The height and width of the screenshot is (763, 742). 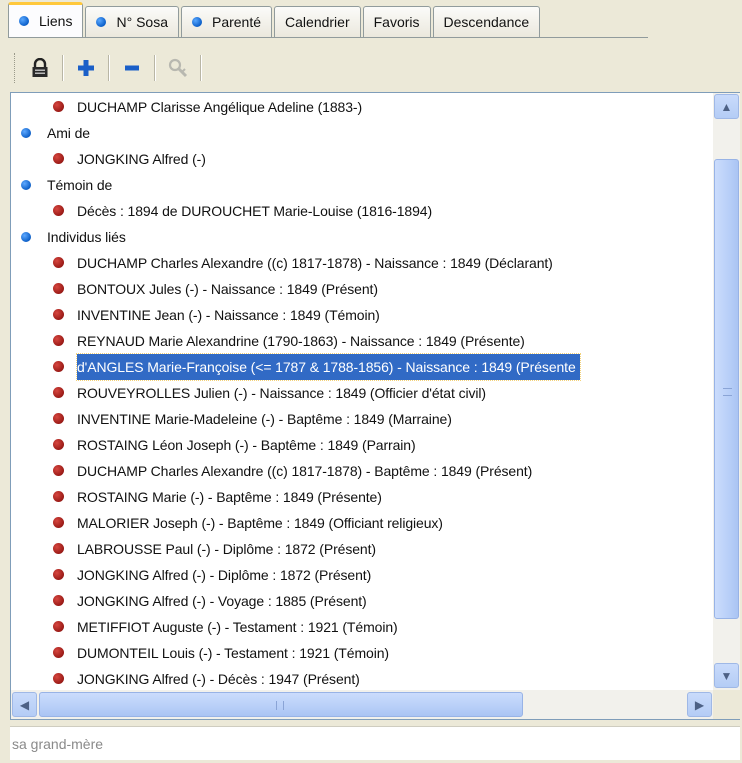 I want to click on tab-label: N° Sosa, so click(x=142, y=22).